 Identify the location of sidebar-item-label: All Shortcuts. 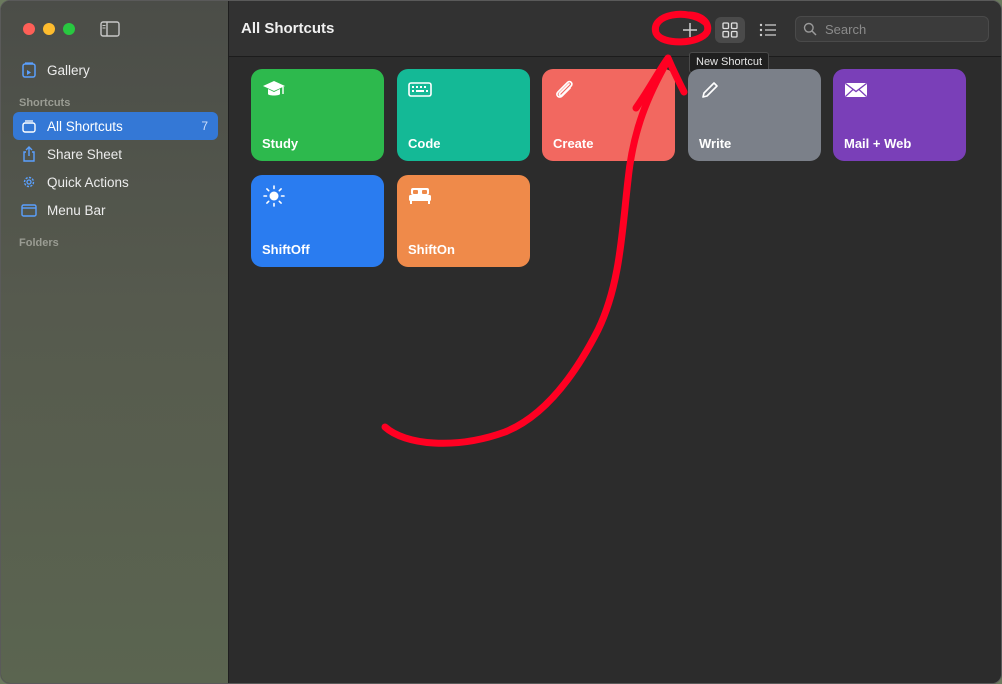
(85, 126).